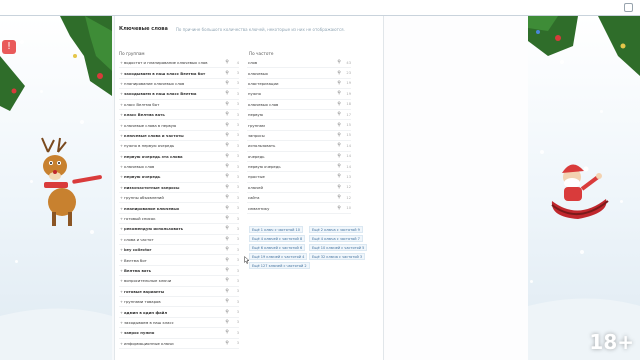 Image resolution: width=640 pixels, height=360 pixels. What do you see at coordinates (179, 219) in the screenshot?
I see `group-list-row: + готовый список ⚲ 3` at bounding box center [179, 219].